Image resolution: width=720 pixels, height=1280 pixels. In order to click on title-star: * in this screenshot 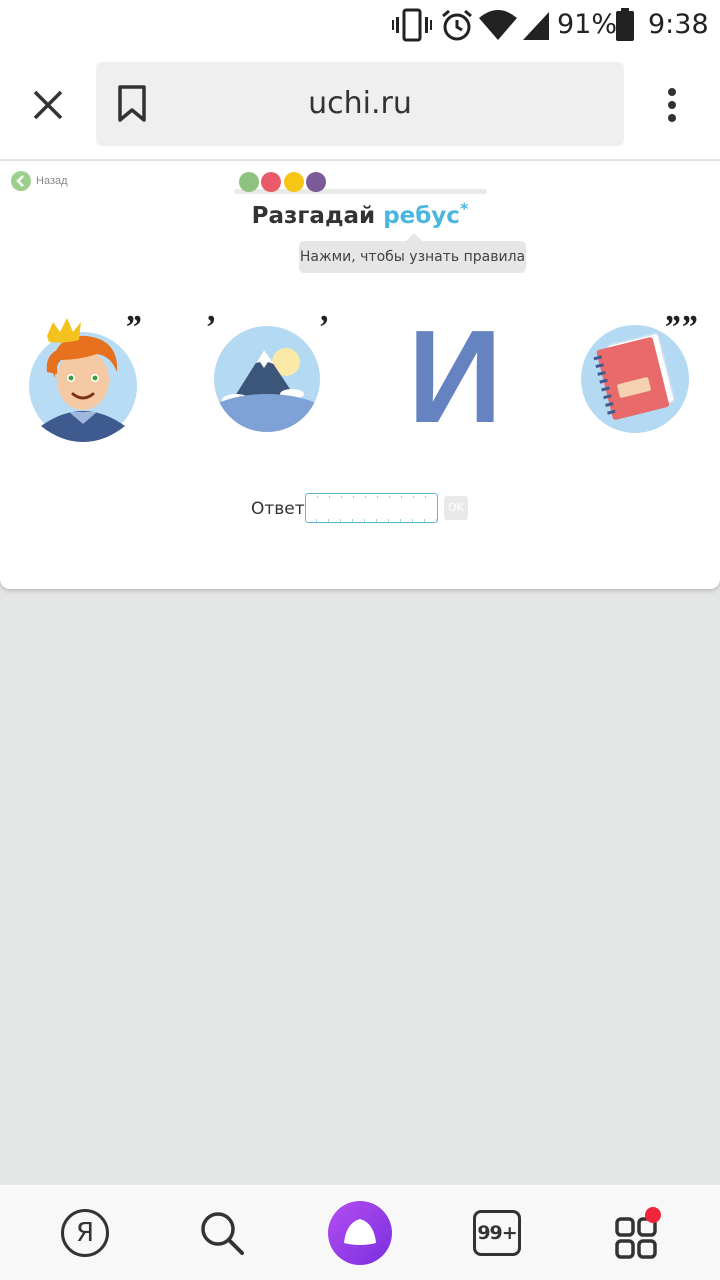, I will do `click(464, 208)`.